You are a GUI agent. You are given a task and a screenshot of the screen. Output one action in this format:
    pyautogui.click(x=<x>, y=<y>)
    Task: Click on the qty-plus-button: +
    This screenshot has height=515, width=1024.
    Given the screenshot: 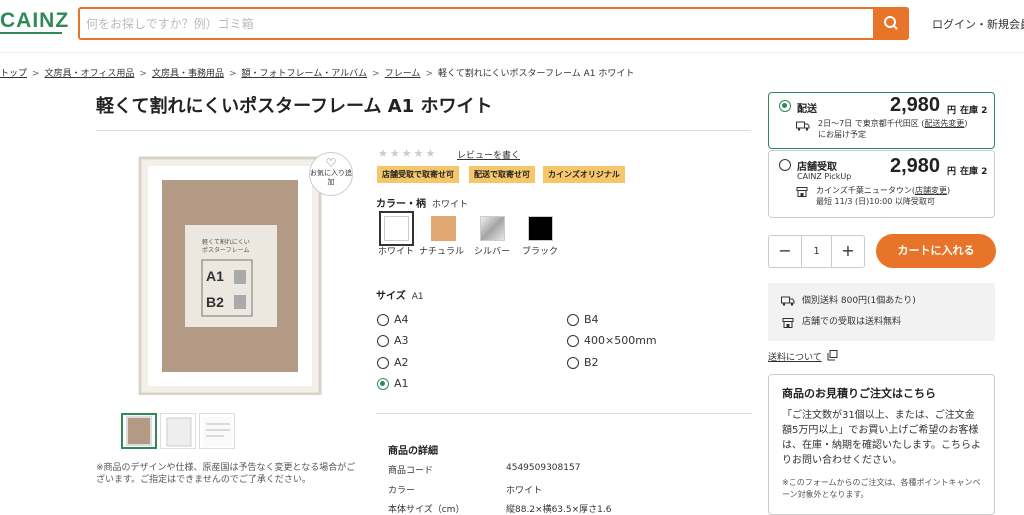 What is the action you would take?
    pyautogui.click(x=848, y=251)
    